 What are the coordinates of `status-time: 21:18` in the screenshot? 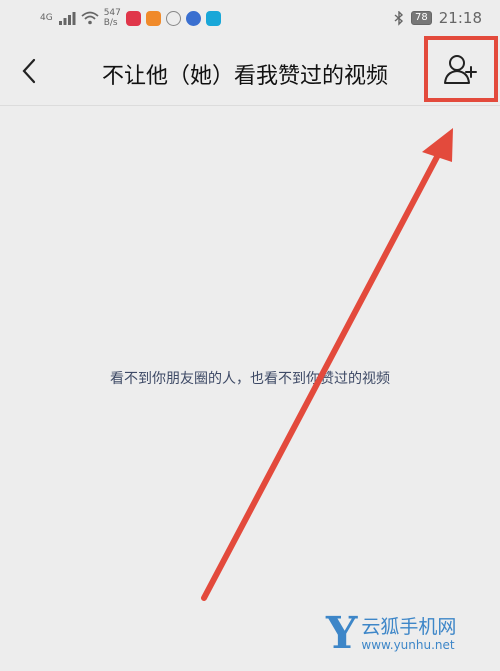 It's located at (460, 18).